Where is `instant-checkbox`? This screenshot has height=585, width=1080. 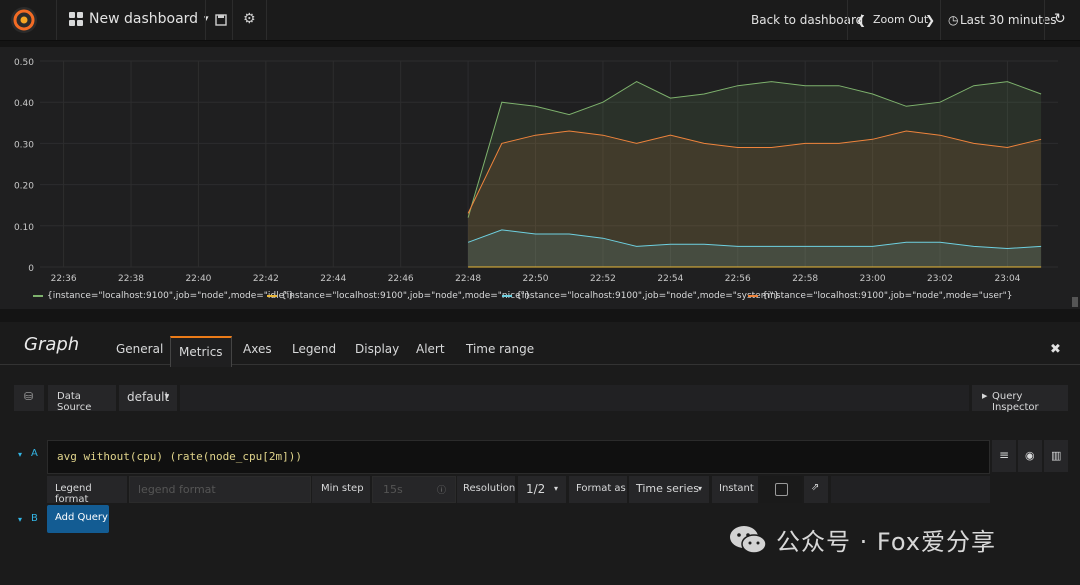 instant-checkbox is located at coordinates (781, 489).